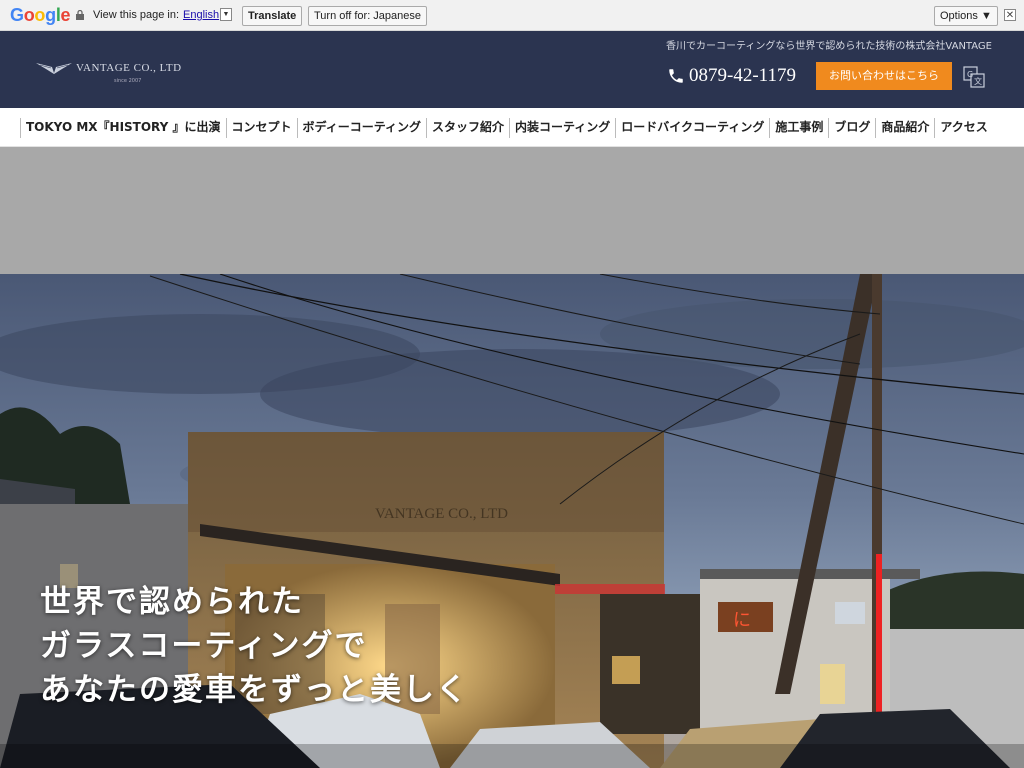  I want to click on phone-number: 0879-42-1179, so click(731, 76).